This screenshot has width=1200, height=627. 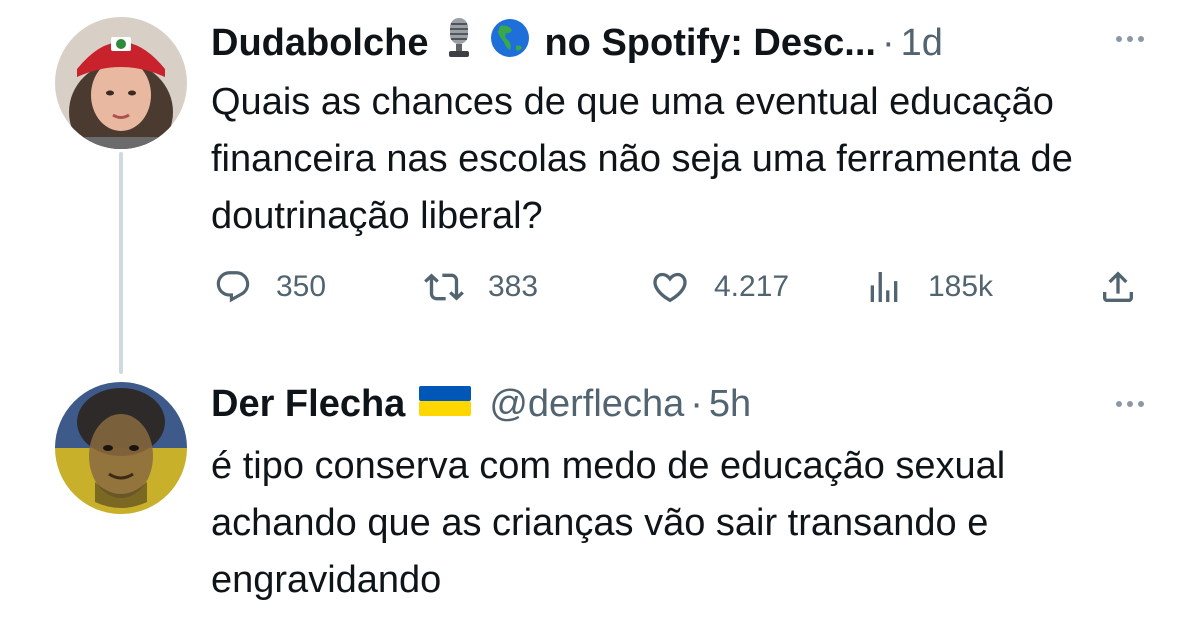 What do you see at coordinates (752, 286) in the screenshot?
I see `like-count: 4.217` at bounding box center [752, 286].